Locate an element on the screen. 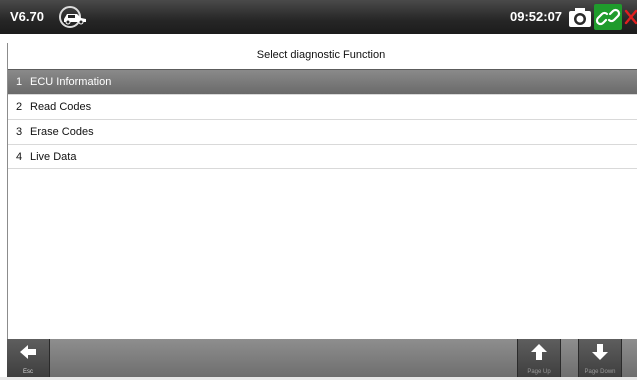 Image resolution: width=637 pixels, height=380 pixels. arrow-left-icon is located at coordinates (28, 352).